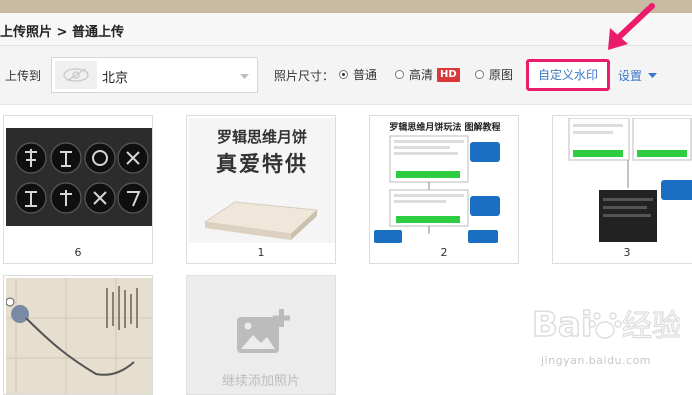  Describe the element at coordinates (568, 75) in the screenshot. I see `custom-watermark-button: 自定义水印` at that location.